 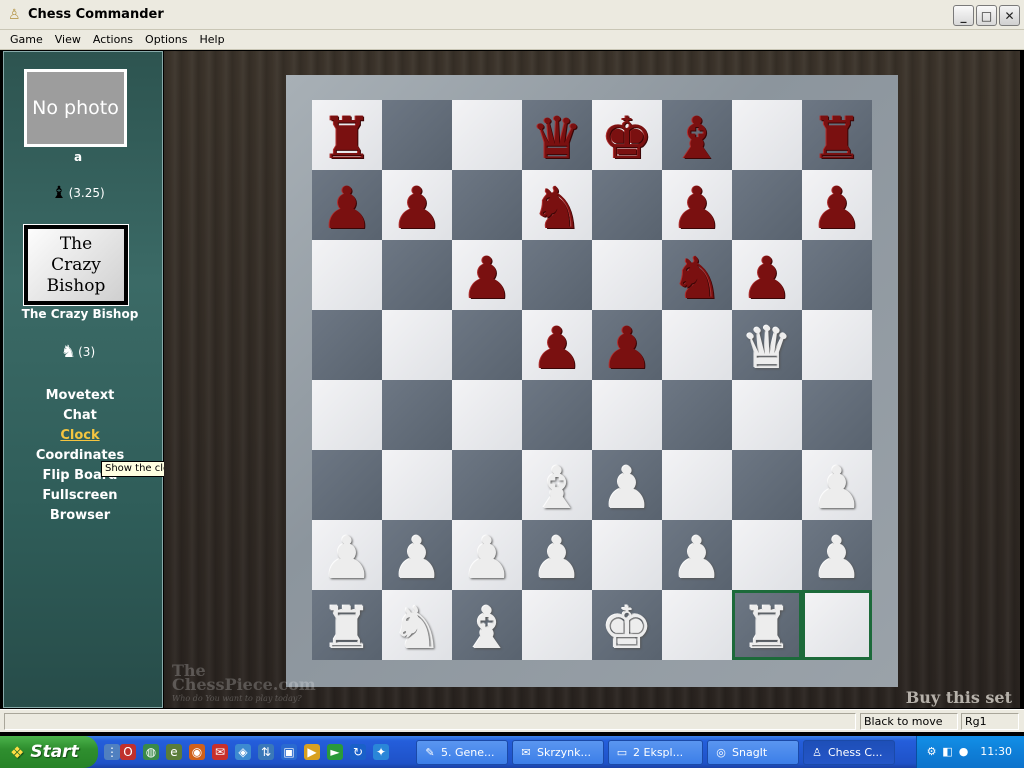 I want to click on square-e2, so click(x=627, y=555).